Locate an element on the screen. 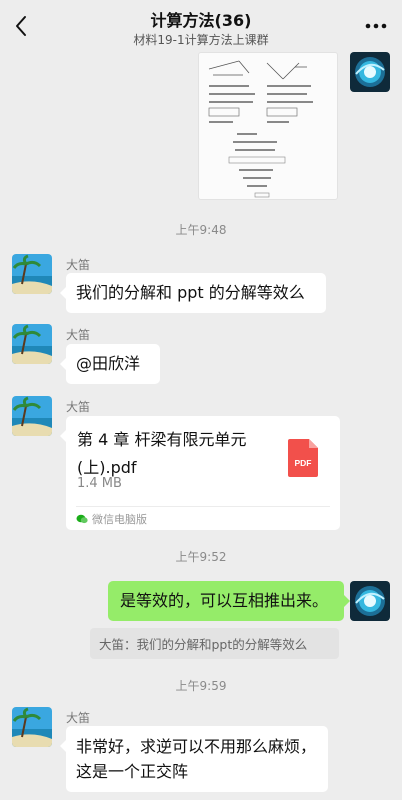 This screenshot has width=402, height=800. chat-header: 计算方法(36) 材料19-1计算方法上课群 is located at coordinates (201, 26).